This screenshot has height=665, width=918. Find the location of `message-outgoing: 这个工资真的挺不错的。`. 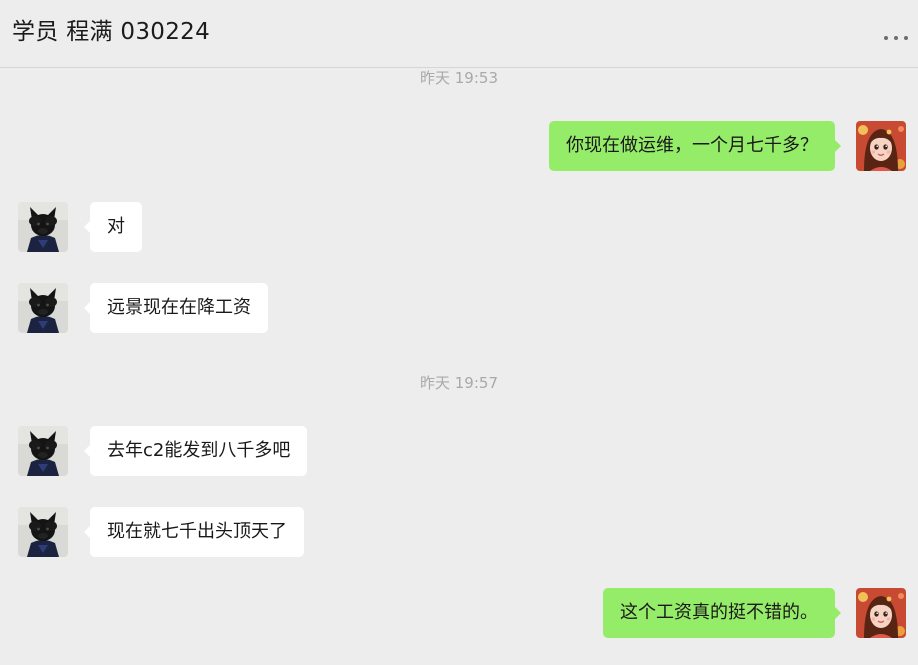

message-outgoing: 这个工资真的挺不错的。 is located at coordinates (459, 615).